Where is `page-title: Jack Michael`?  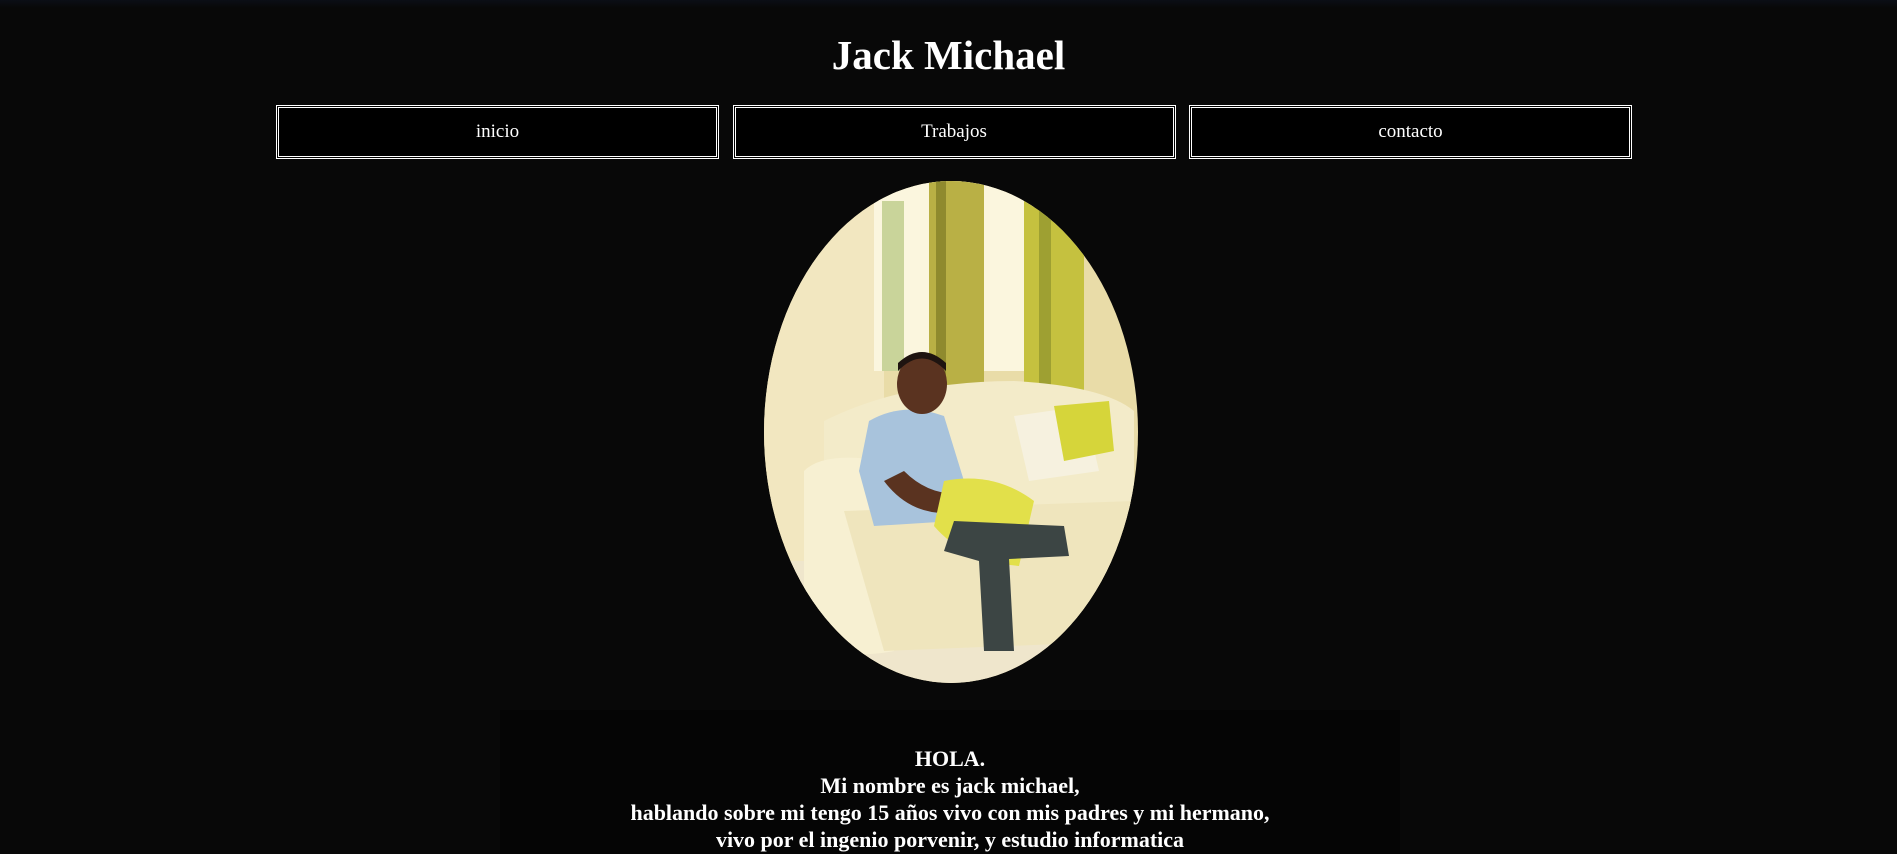
page-title: Jack Michael is located at coordinates (948, 55).